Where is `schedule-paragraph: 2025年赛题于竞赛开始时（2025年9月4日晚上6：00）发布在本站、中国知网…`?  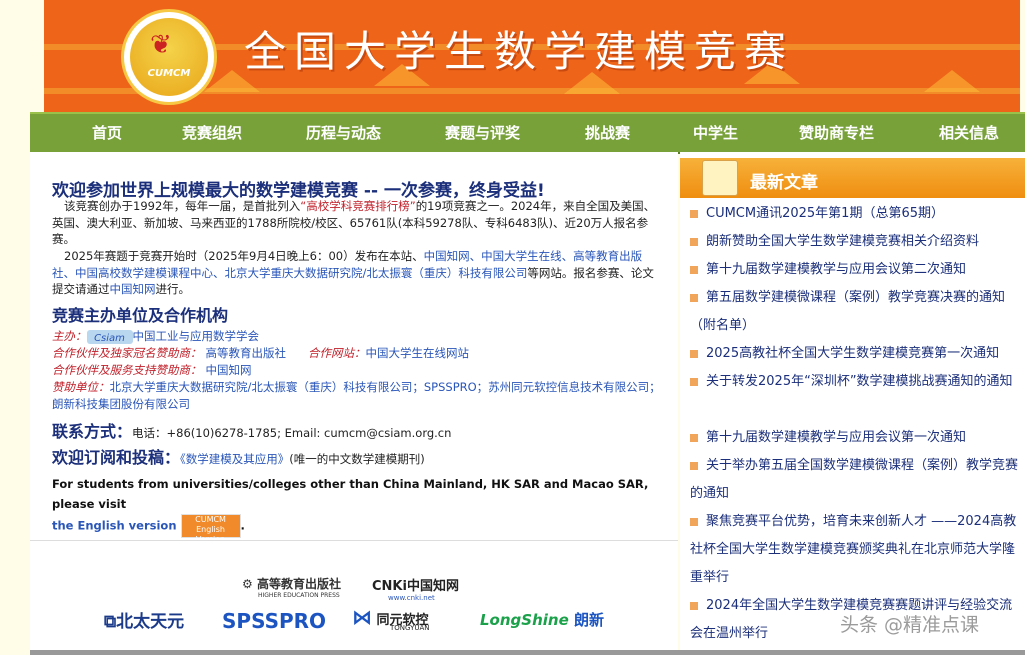
schedule-paragraph: 2025年赛题于竞赛开始时（2025年9月4日晚上6：00）发布在本站、中国知网… is located at coordinates (357, 273).